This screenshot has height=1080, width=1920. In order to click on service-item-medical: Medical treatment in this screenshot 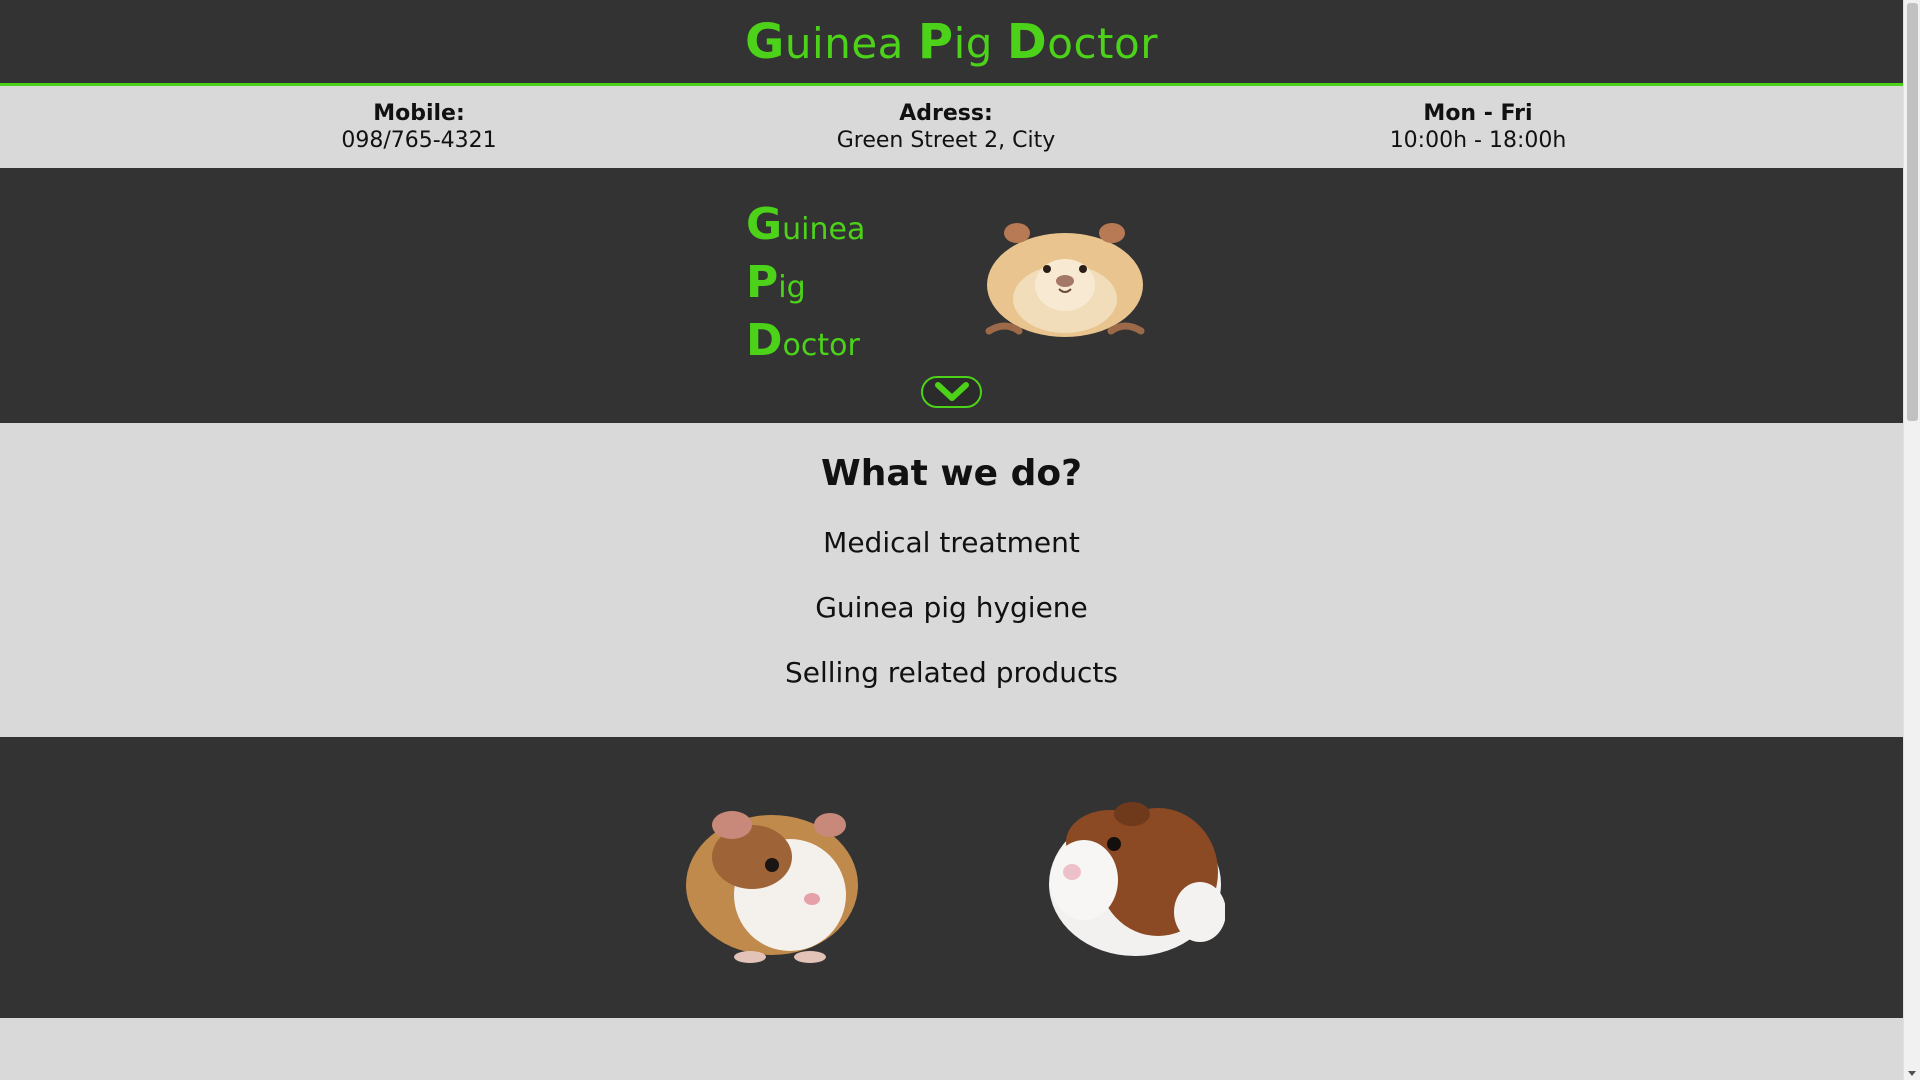, I will do `click(951, 542)`.